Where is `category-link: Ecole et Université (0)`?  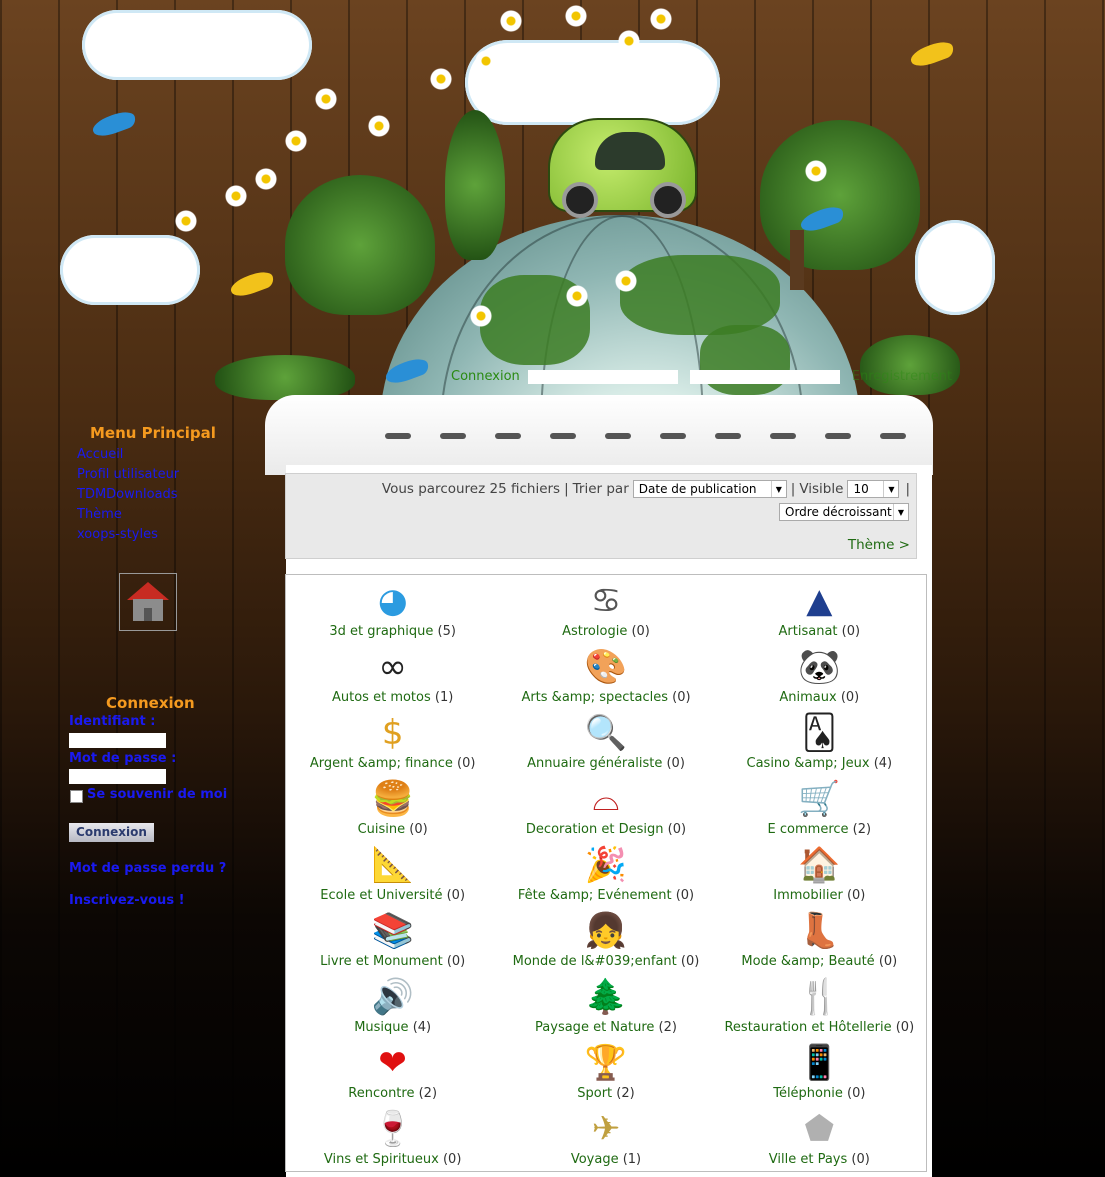
category-link: Ecole et Université (0) is located at coordinates (392, 895).